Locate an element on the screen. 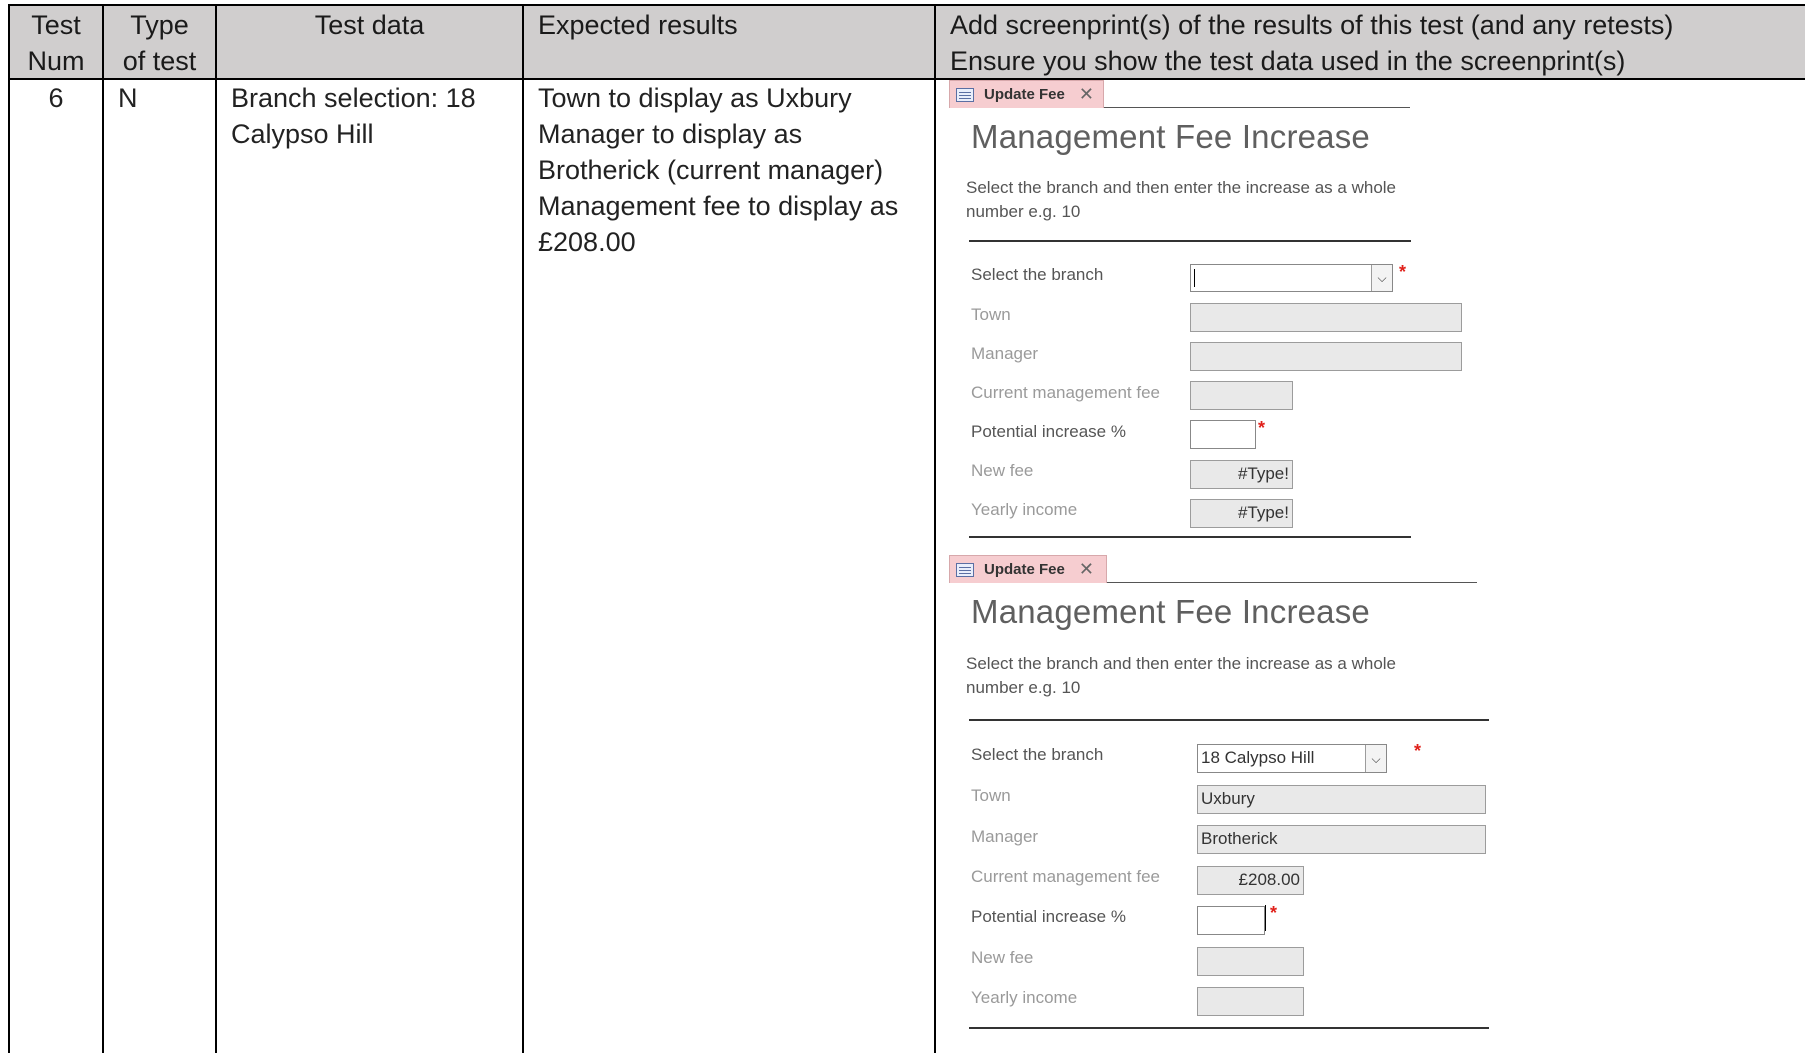 The width and height of the screenshot is (1805, 1053). expected-line1: Town to display as Uxbury is located at coordinates (695, 98).